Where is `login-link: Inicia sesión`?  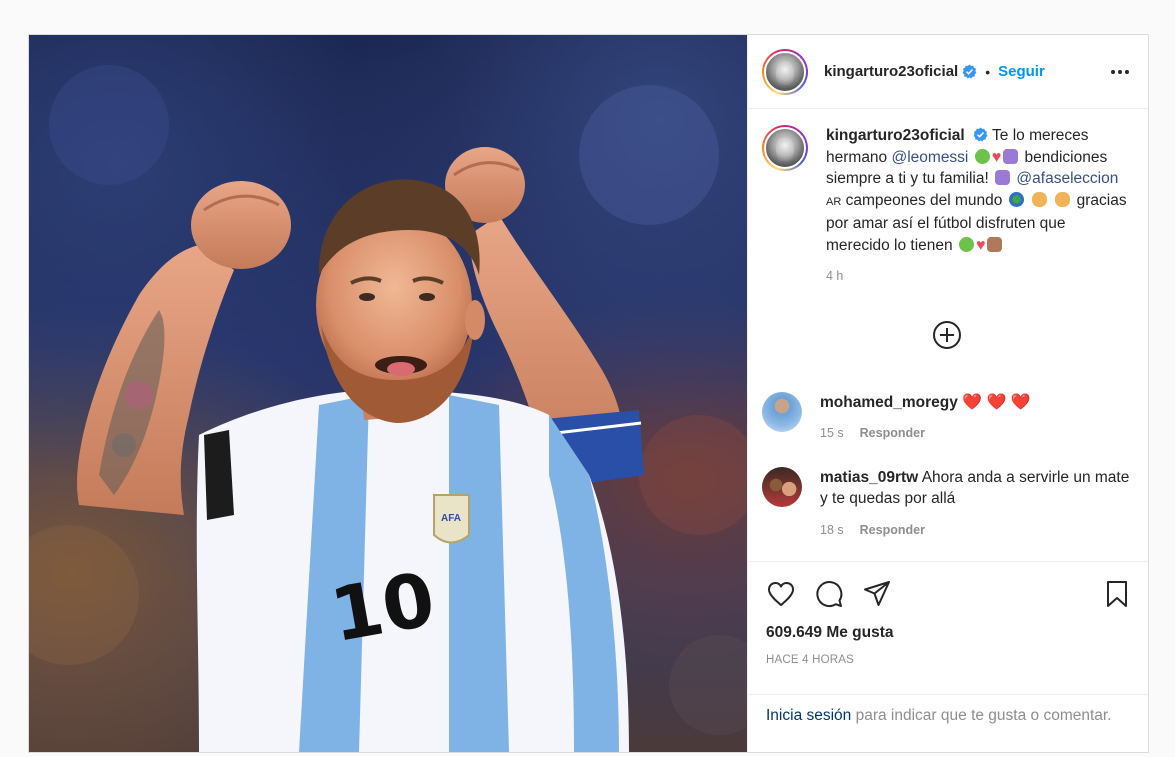 login-link: Inicia sesión is located at coordinates (808, 715).